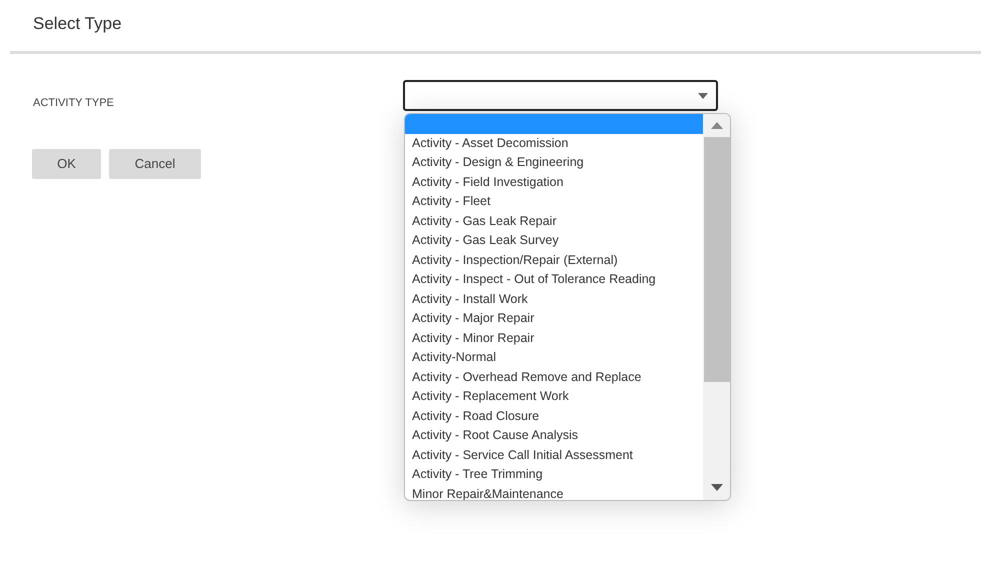  What do you see at coordinates (554, 202) in the screenshot?
I see `dropdown-option: Activity - Fleet` at bounding box center [554, 202].